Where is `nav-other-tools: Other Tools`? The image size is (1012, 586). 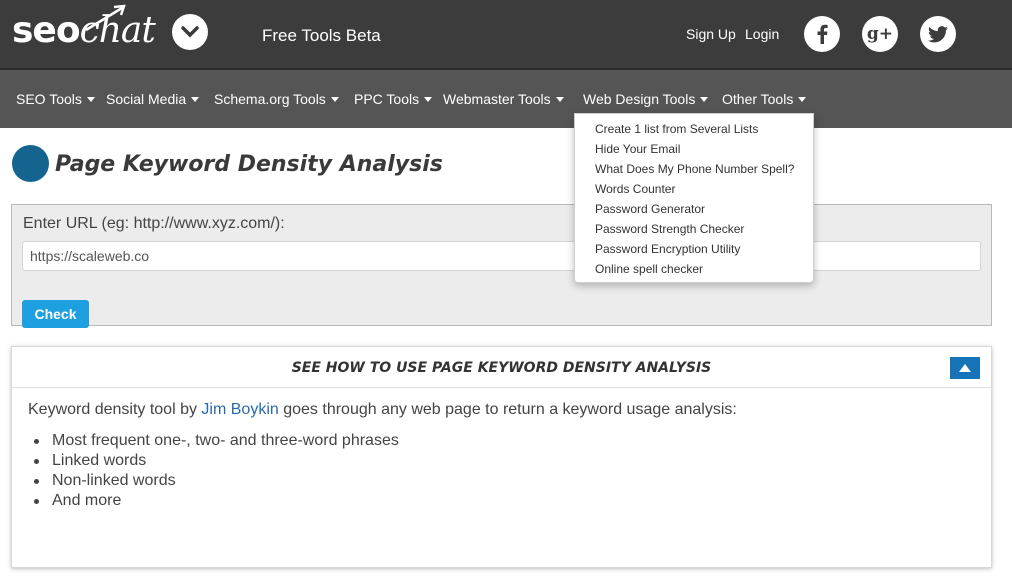 nav-other-tools: Other Tools is located at coordinates (764, 99).